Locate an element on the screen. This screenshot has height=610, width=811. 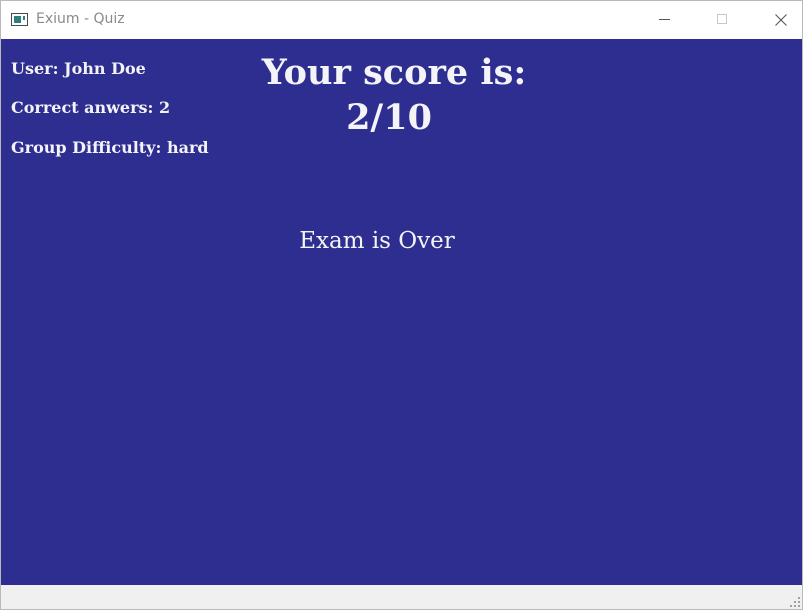
app-window-icon is located at coordinates (19, 19).